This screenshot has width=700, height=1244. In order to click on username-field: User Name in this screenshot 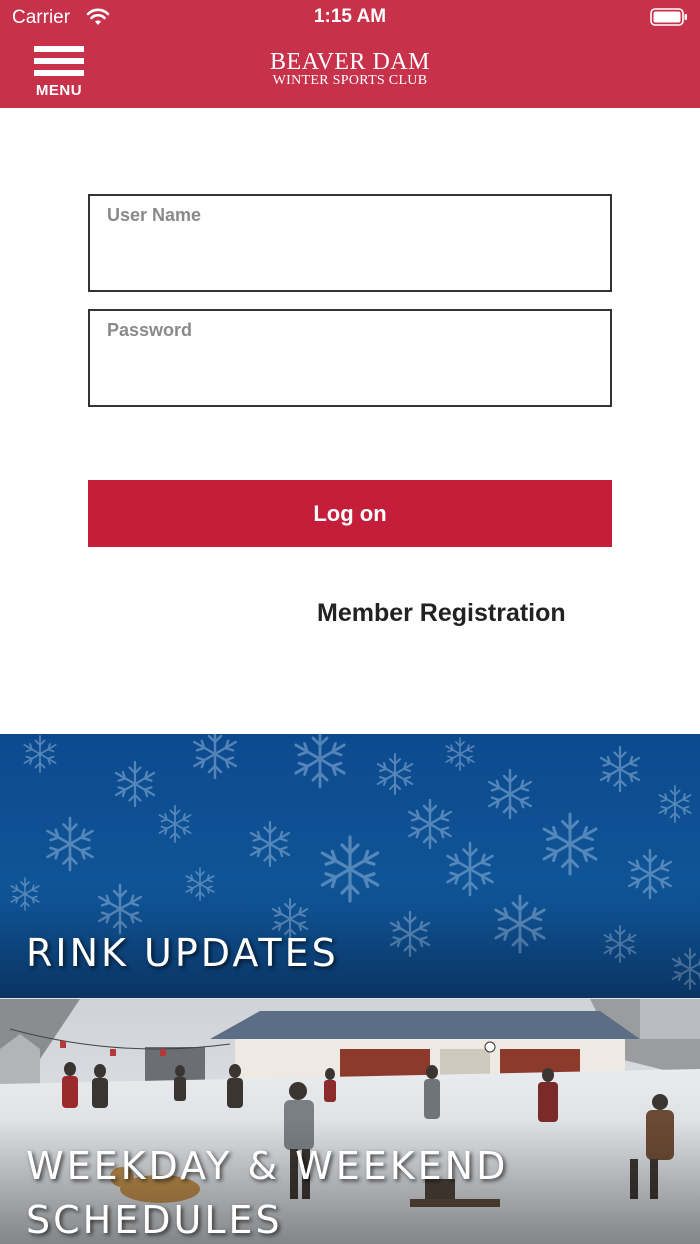, I will do `click(350, 243)`.